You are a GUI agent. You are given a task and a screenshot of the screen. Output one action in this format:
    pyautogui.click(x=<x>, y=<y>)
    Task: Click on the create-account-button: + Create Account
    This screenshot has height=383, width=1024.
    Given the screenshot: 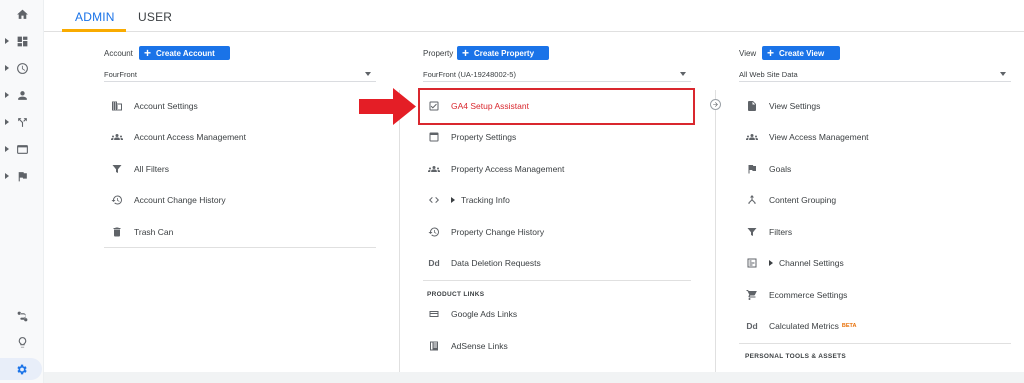 What is the action you would take?
    pyautogui.click(x=184, y=53)
    